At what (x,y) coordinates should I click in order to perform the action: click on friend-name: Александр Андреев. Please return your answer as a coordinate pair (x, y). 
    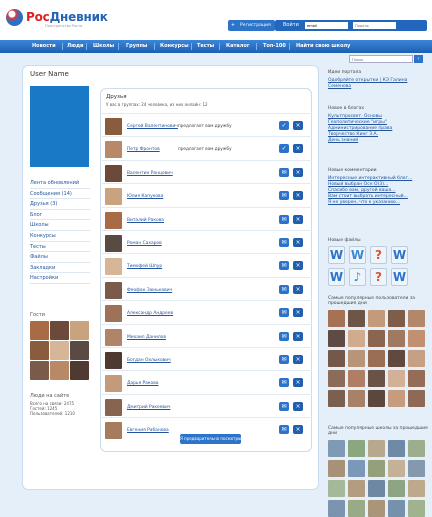
    Looking at the image, I should click on (150, 313).